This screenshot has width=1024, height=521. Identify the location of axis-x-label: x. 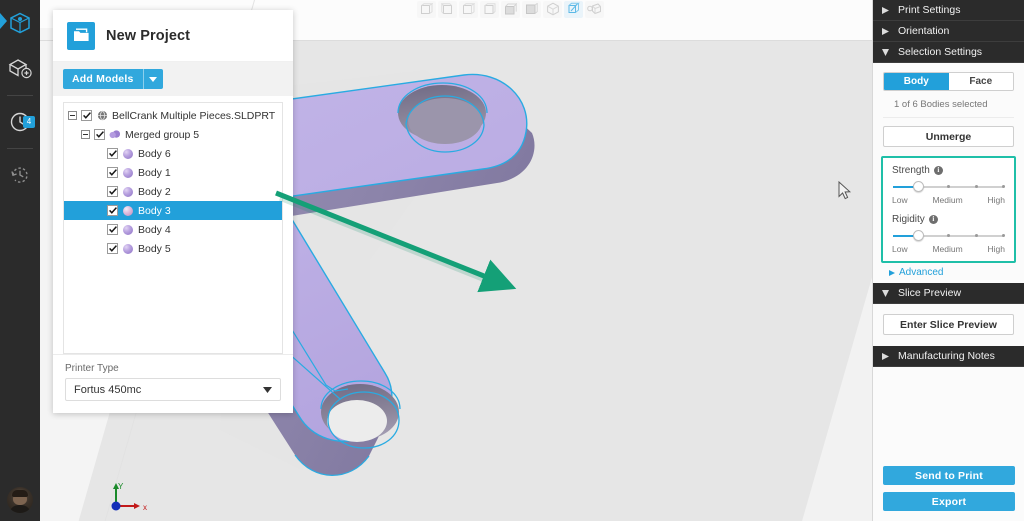
(145, 507).